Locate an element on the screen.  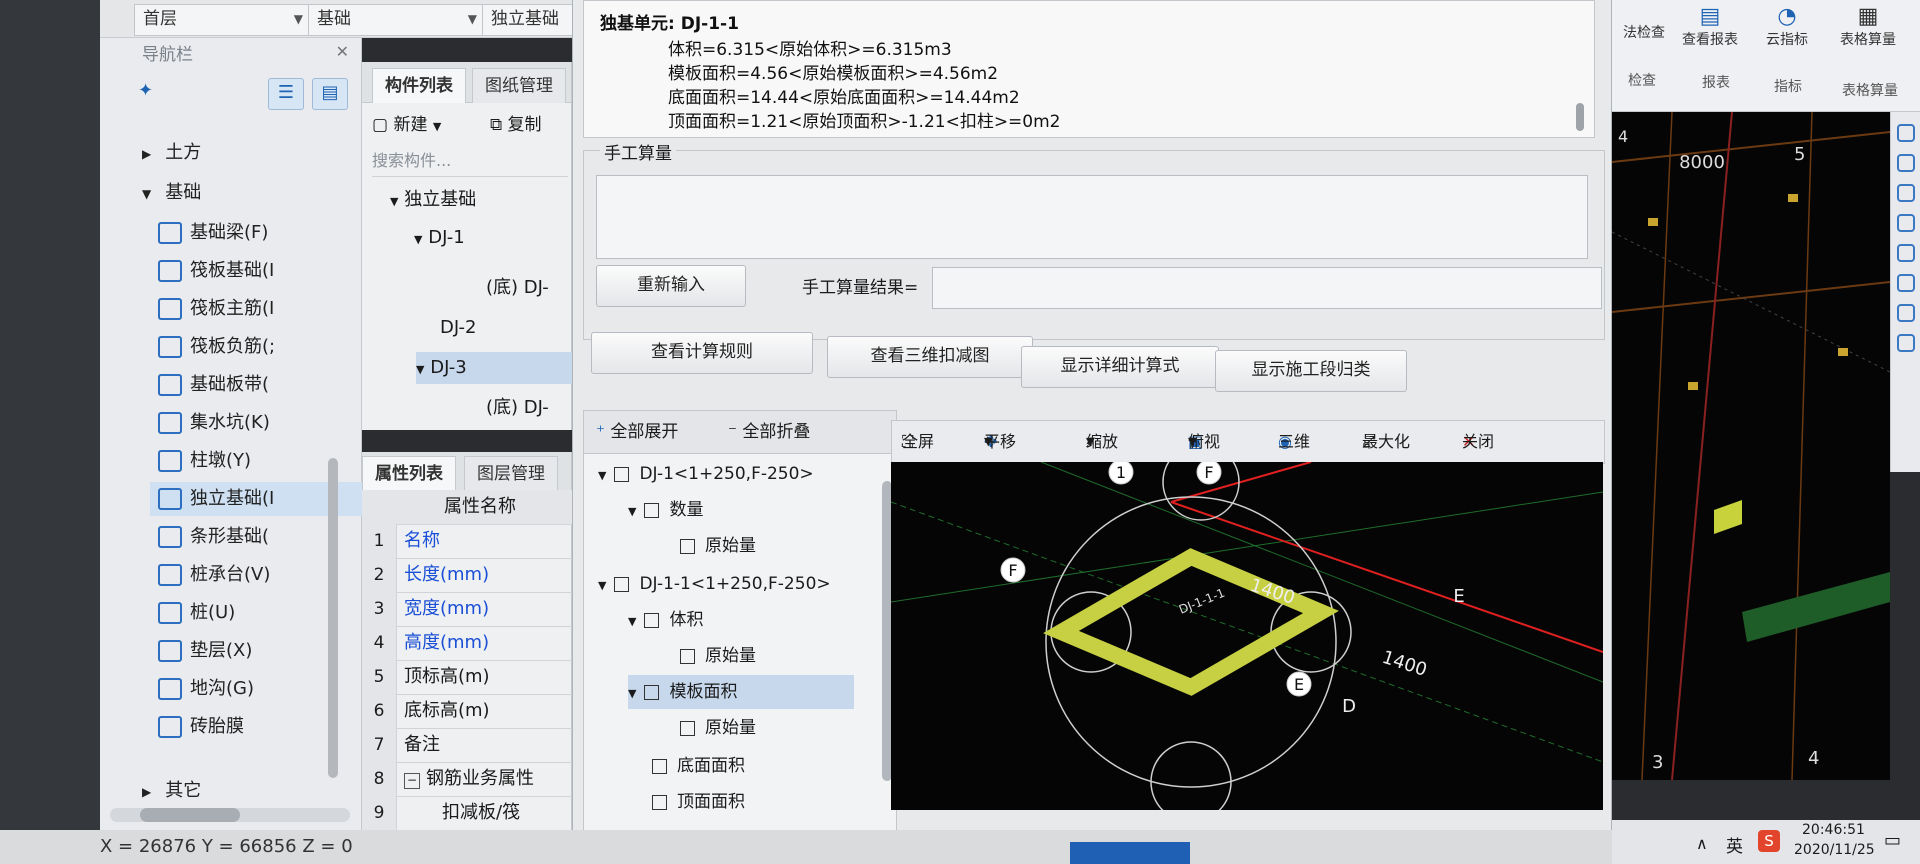
tree-node-dj1-bottom: (底) DJ- is located at coordinates (517, 288).